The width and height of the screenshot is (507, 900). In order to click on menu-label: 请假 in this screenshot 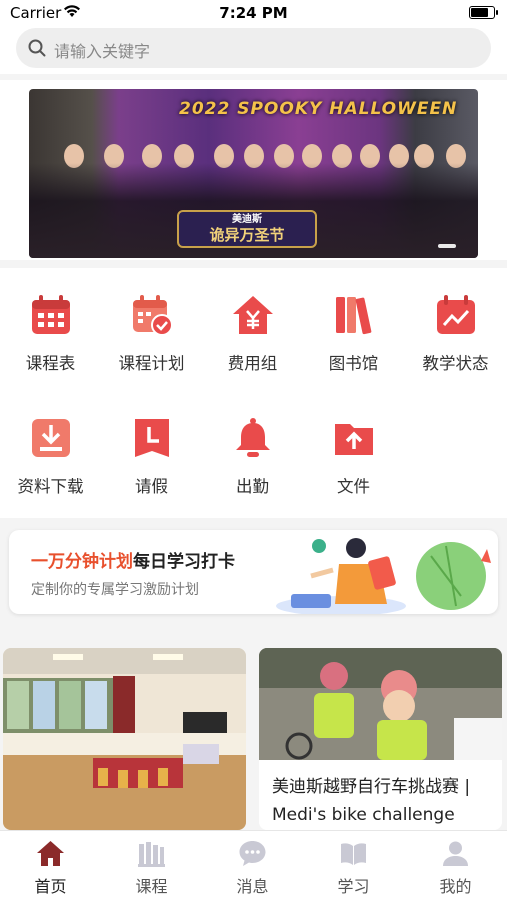, I will do `click(151, 486)`.